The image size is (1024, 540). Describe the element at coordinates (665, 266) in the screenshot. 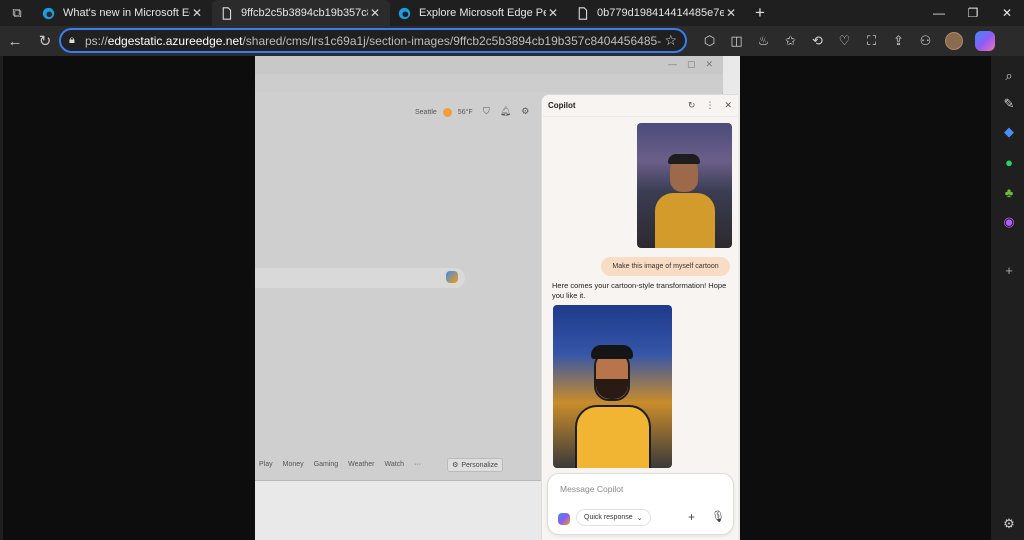

I see `user-message: Make this image of myself cartoon` at that location.